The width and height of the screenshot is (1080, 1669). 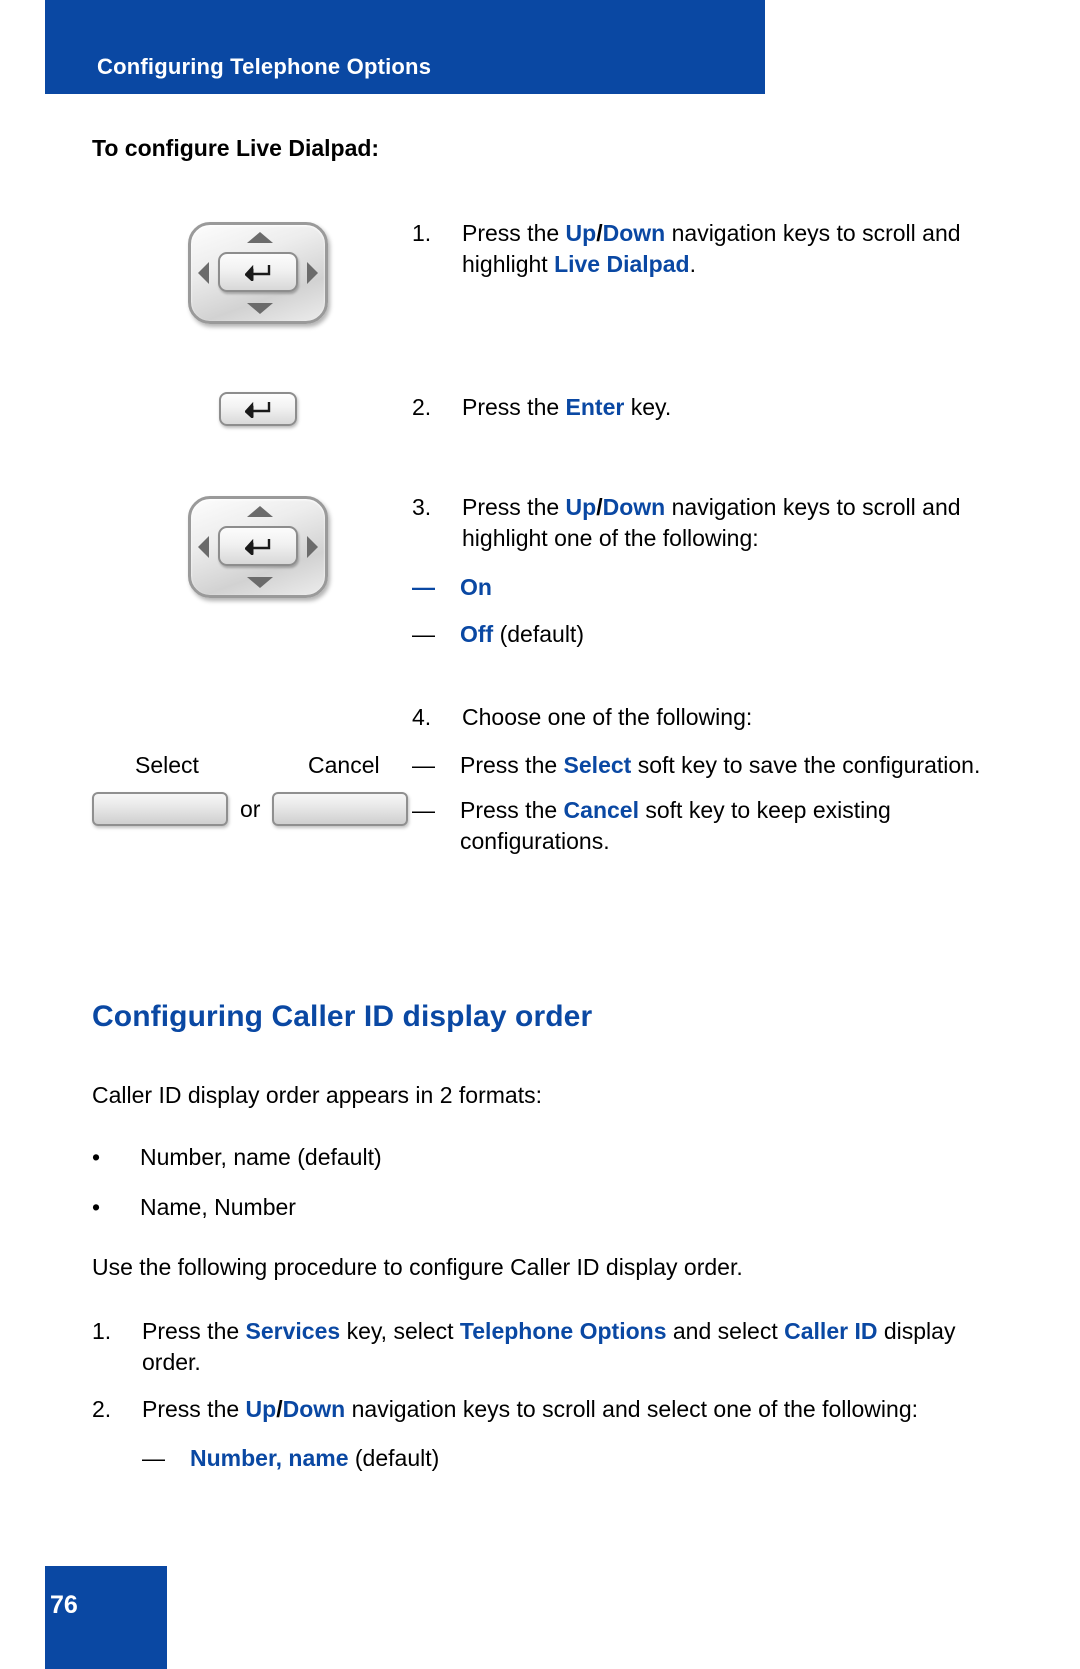 What do you see at coordinates (340, 809) in the screenshot?
I see `soft-key-cancel-button-icon` at bounding box center [340, 809].